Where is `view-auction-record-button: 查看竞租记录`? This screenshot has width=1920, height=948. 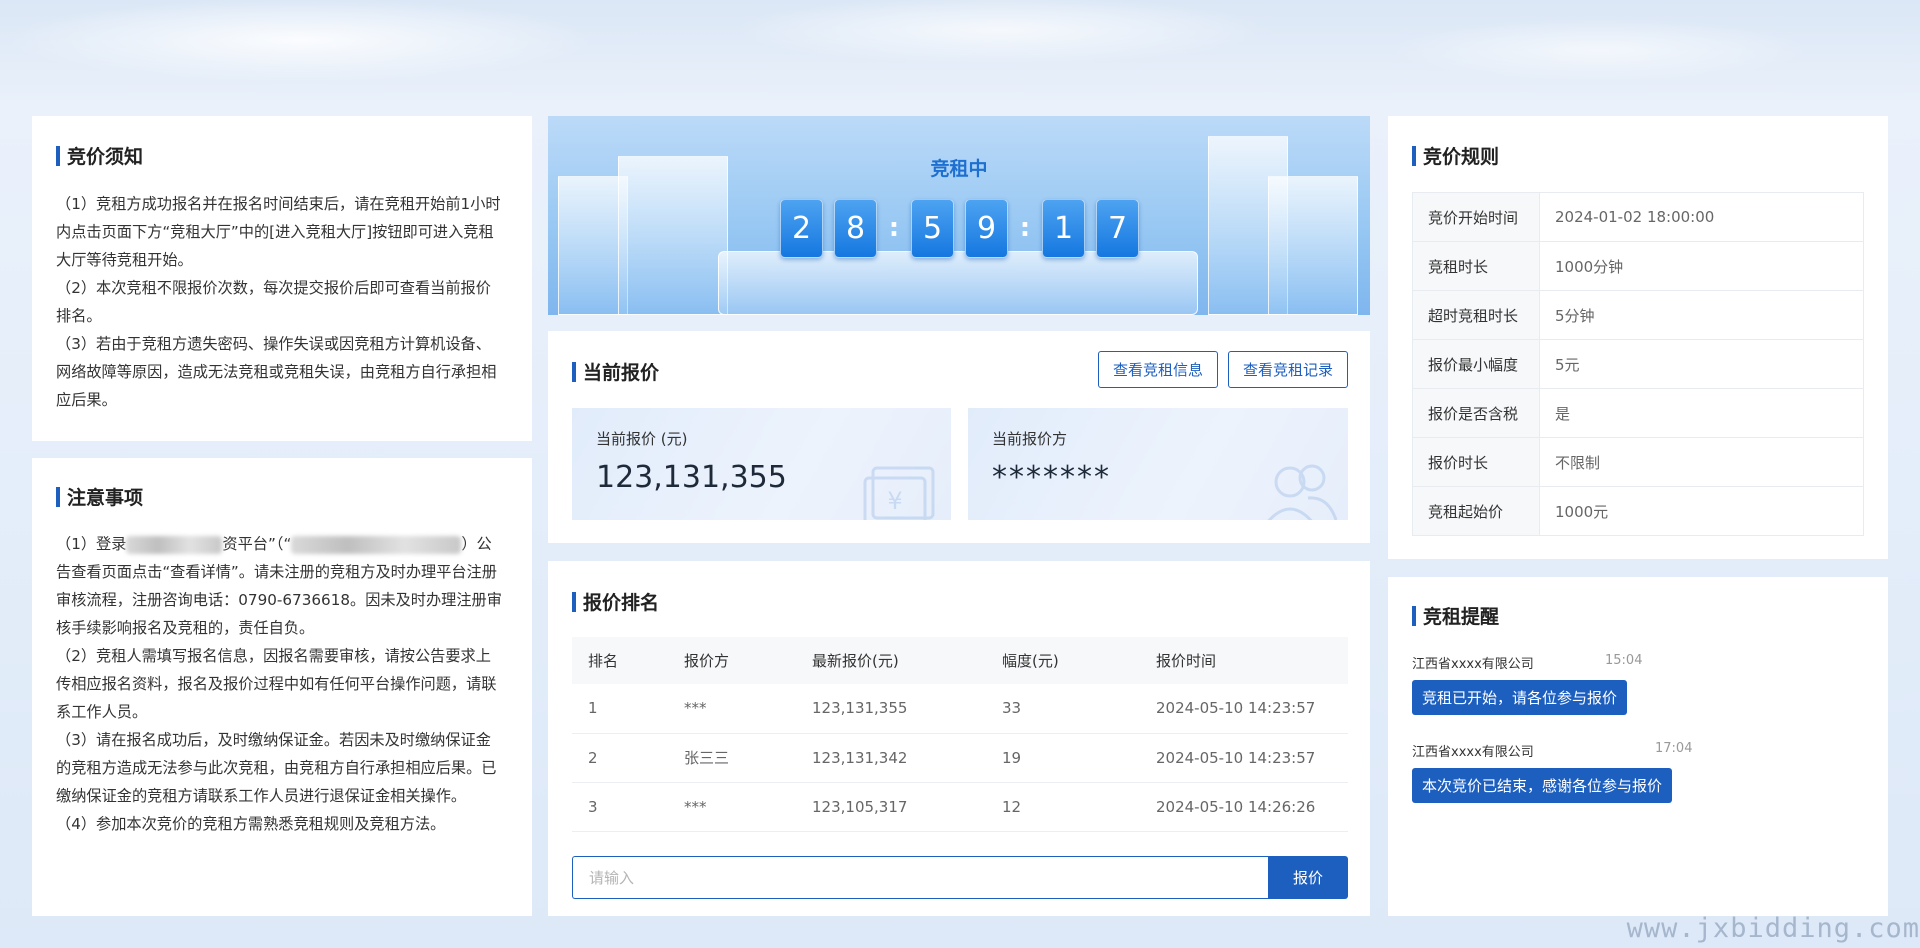 view-auction-record-button: 查看竞租记录 is located at coordinates (1288, 369).